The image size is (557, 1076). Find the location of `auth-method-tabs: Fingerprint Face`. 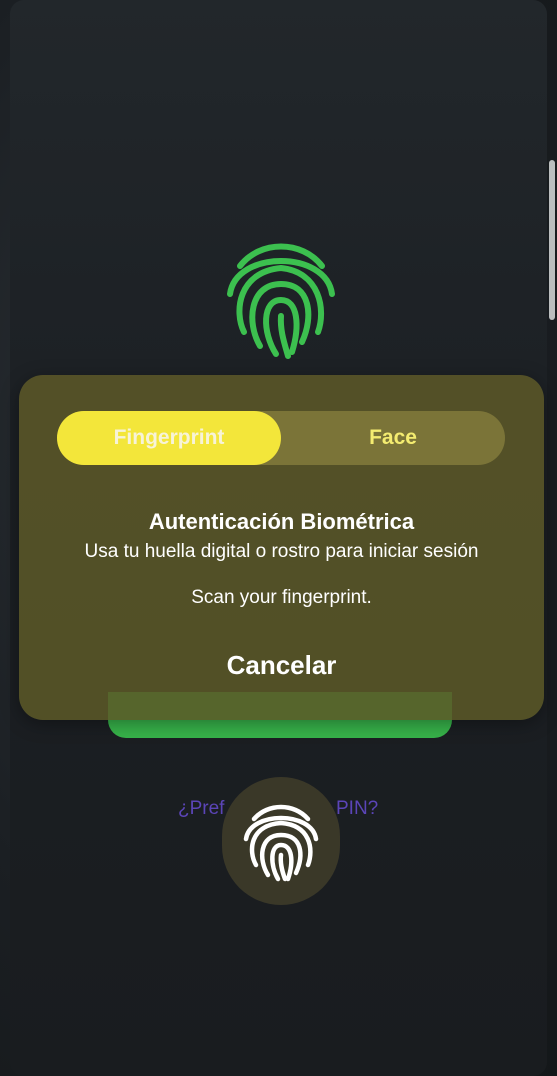

auth-method-tabs: Fingerprint Face is located at coordinates (281, 438).